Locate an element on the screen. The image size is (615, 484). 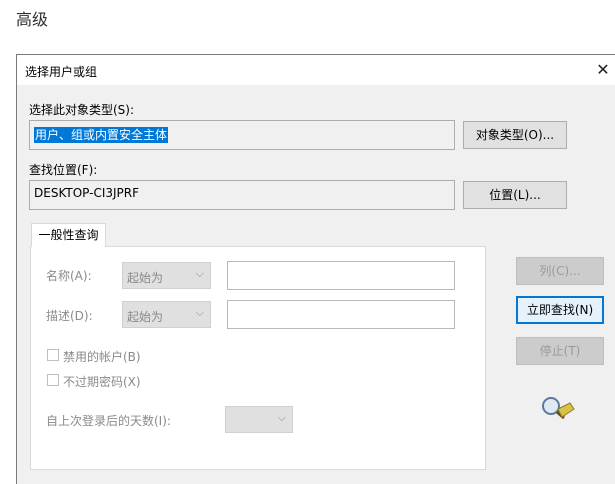
dialog-title: 选择用户或组 is located at coordinates (61, 72).